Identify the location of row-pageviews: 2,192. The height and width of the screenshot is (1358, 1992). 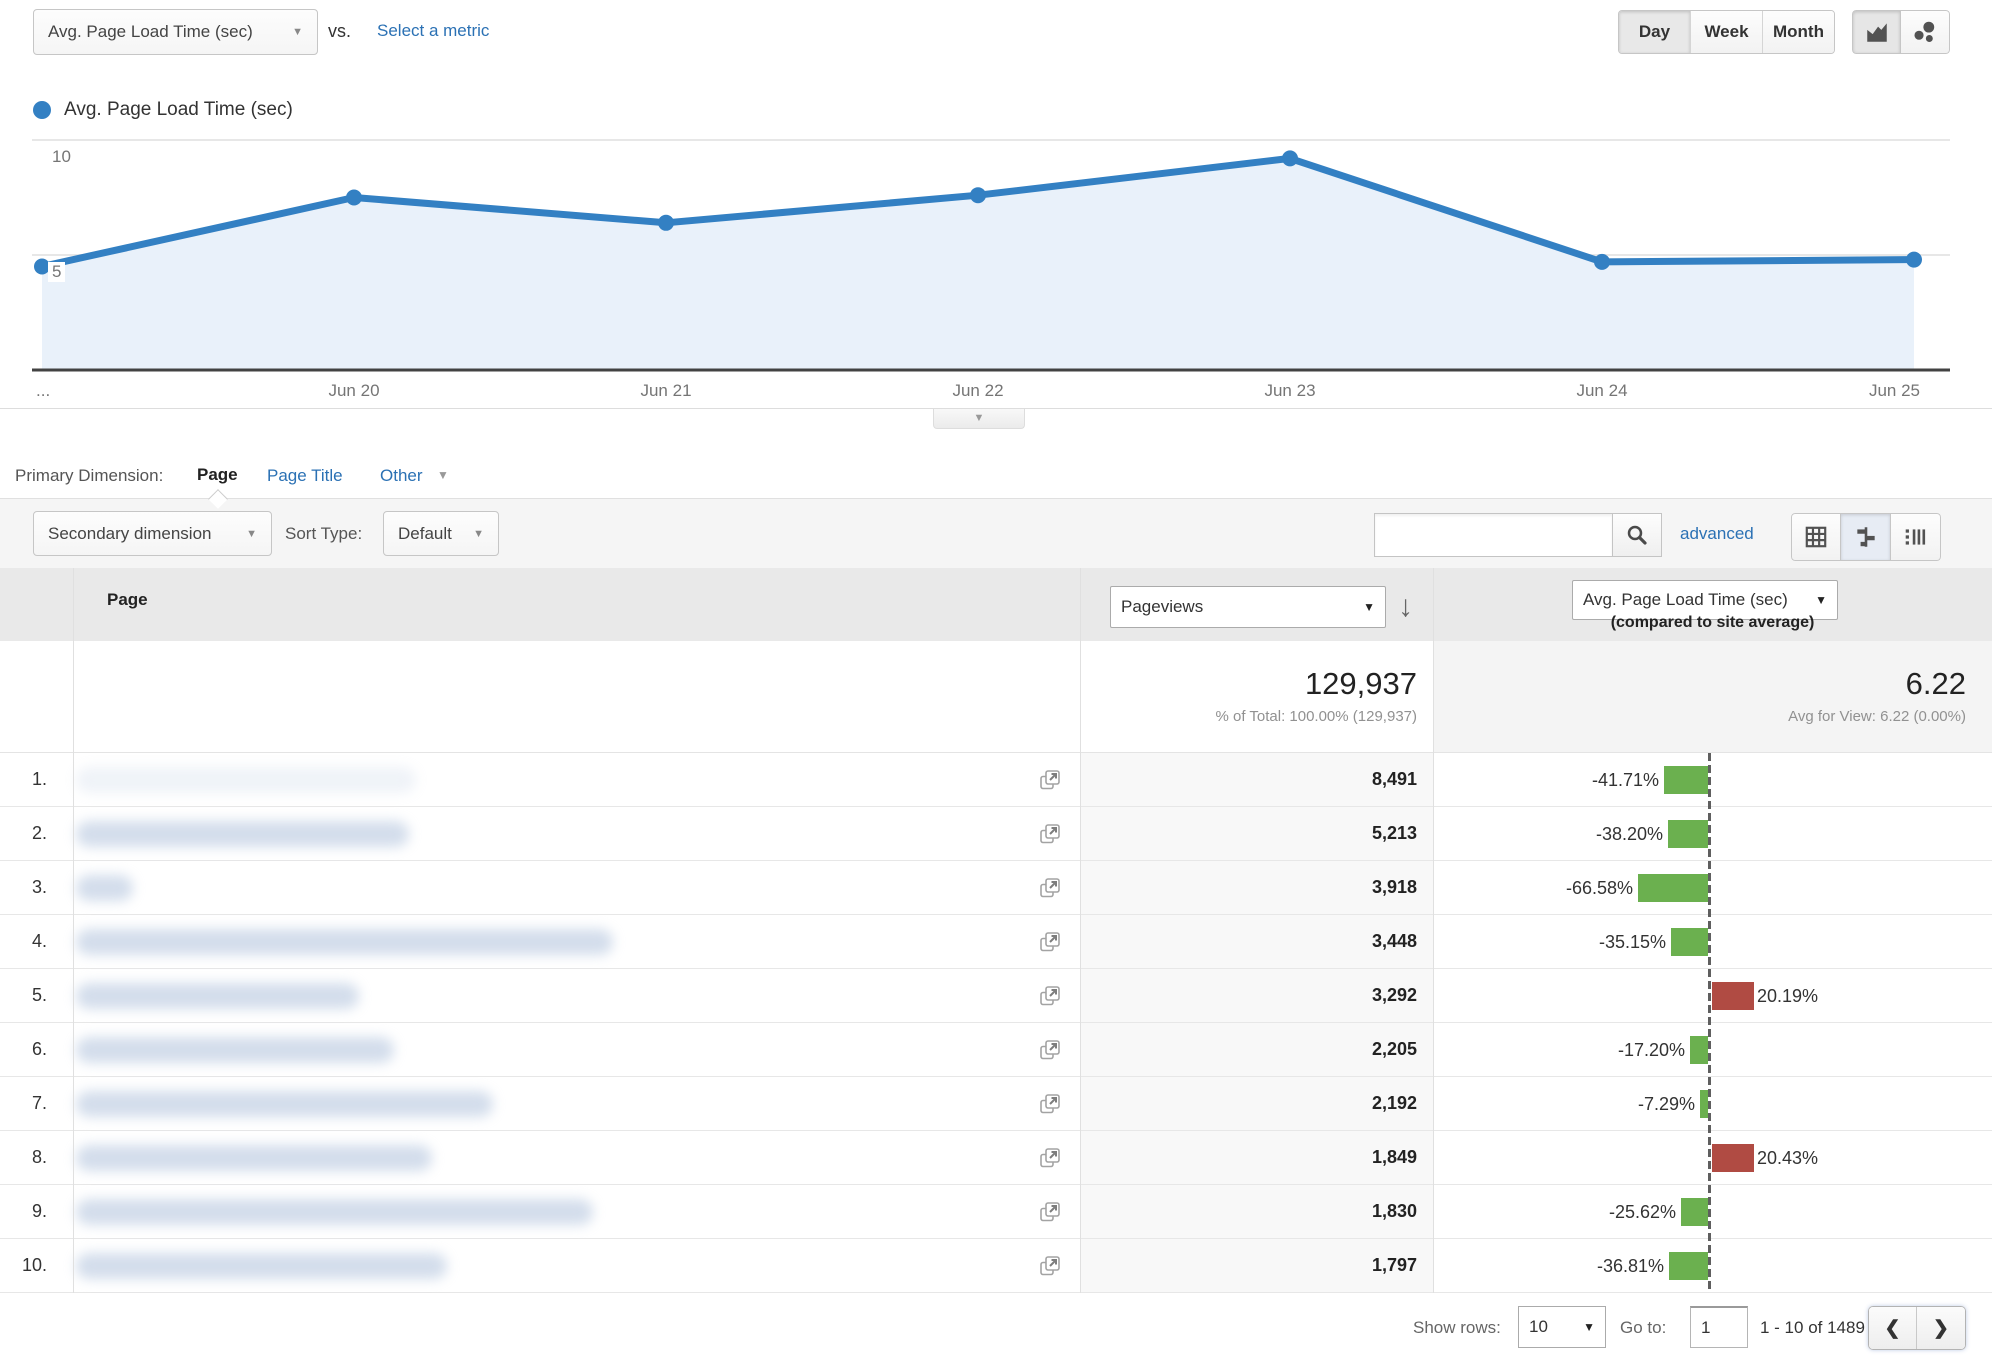
(1394, 1103).